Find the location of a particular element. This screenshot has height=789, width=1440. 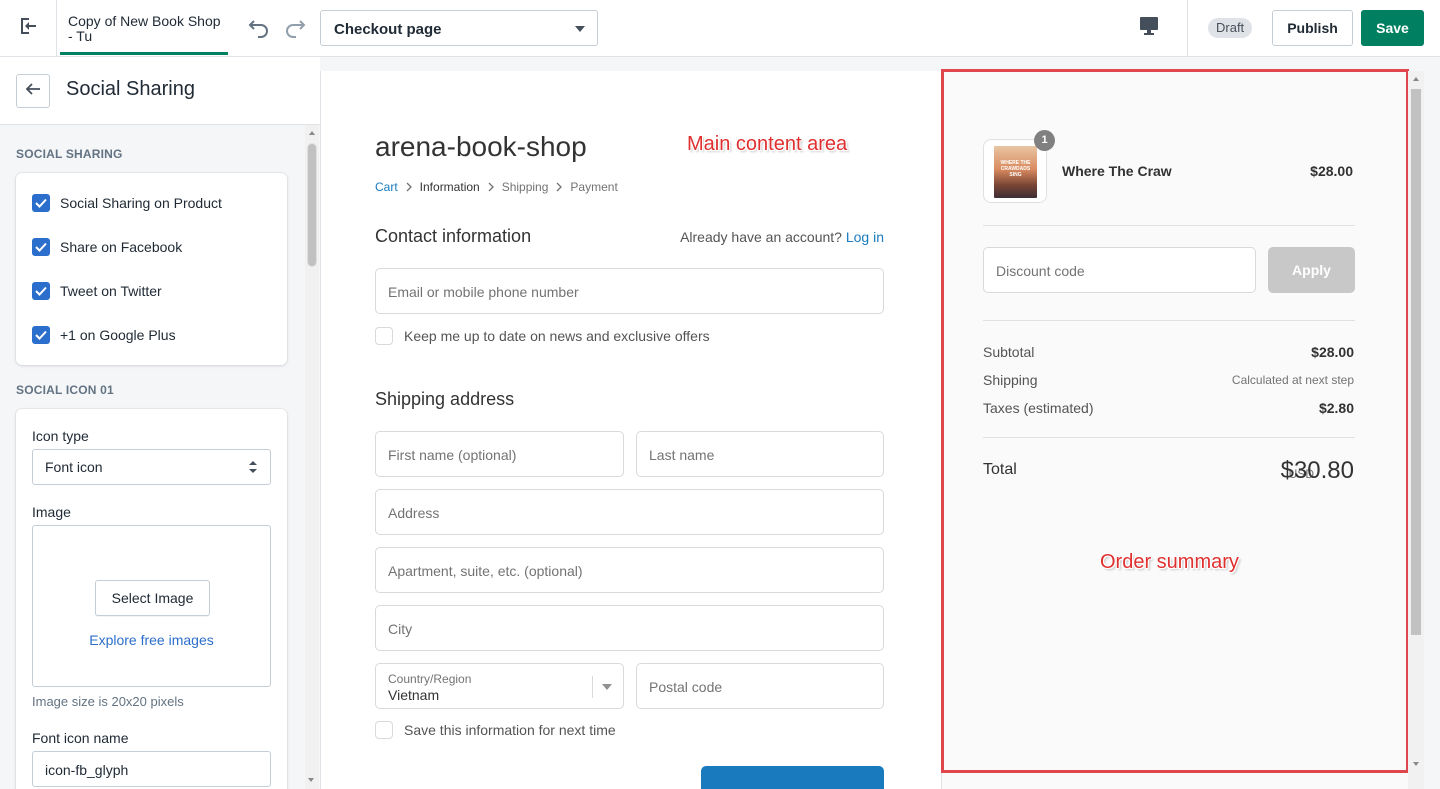

last-name-field: Last name is located at coordinates (760, 454).